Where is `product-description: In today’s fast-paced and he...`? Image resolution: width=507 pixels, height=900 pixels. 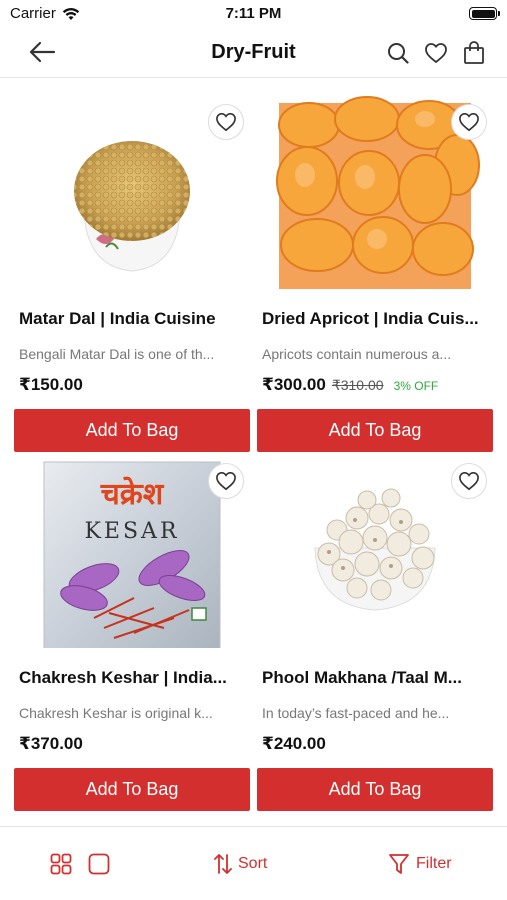
product-description: In today’s fast-paced and he... is located at coordinates (356, 713).